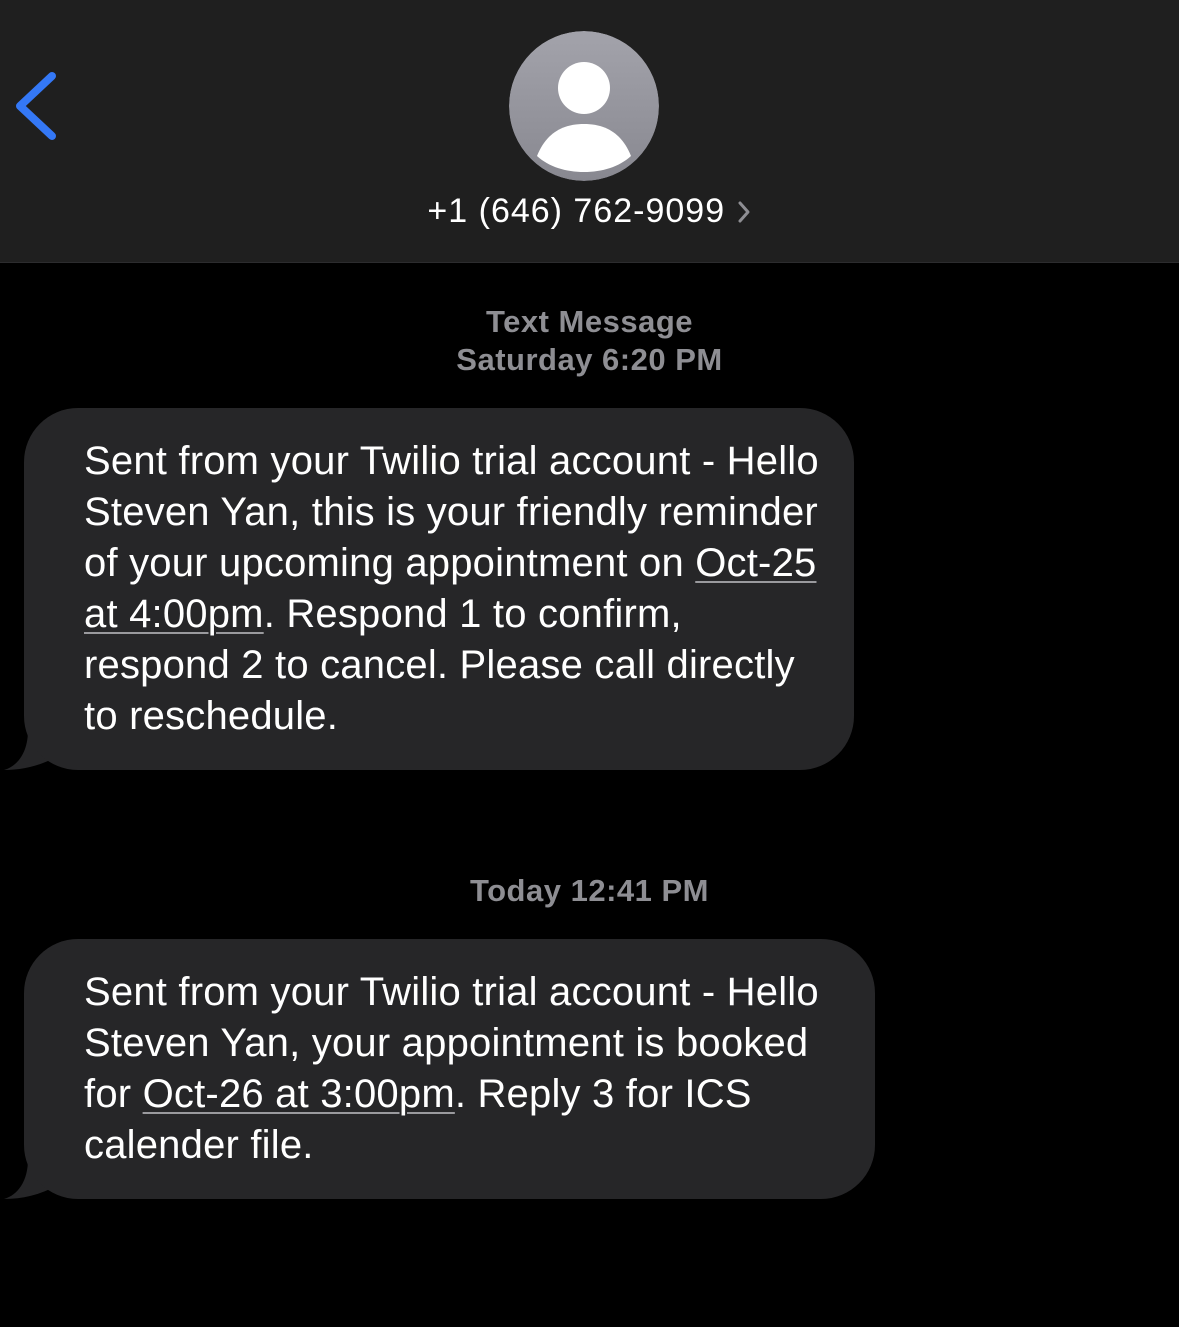 The image size is (1179, 1327). I want to click on contact-info-button: +1 (646) 762-9099, so click(589, 211).